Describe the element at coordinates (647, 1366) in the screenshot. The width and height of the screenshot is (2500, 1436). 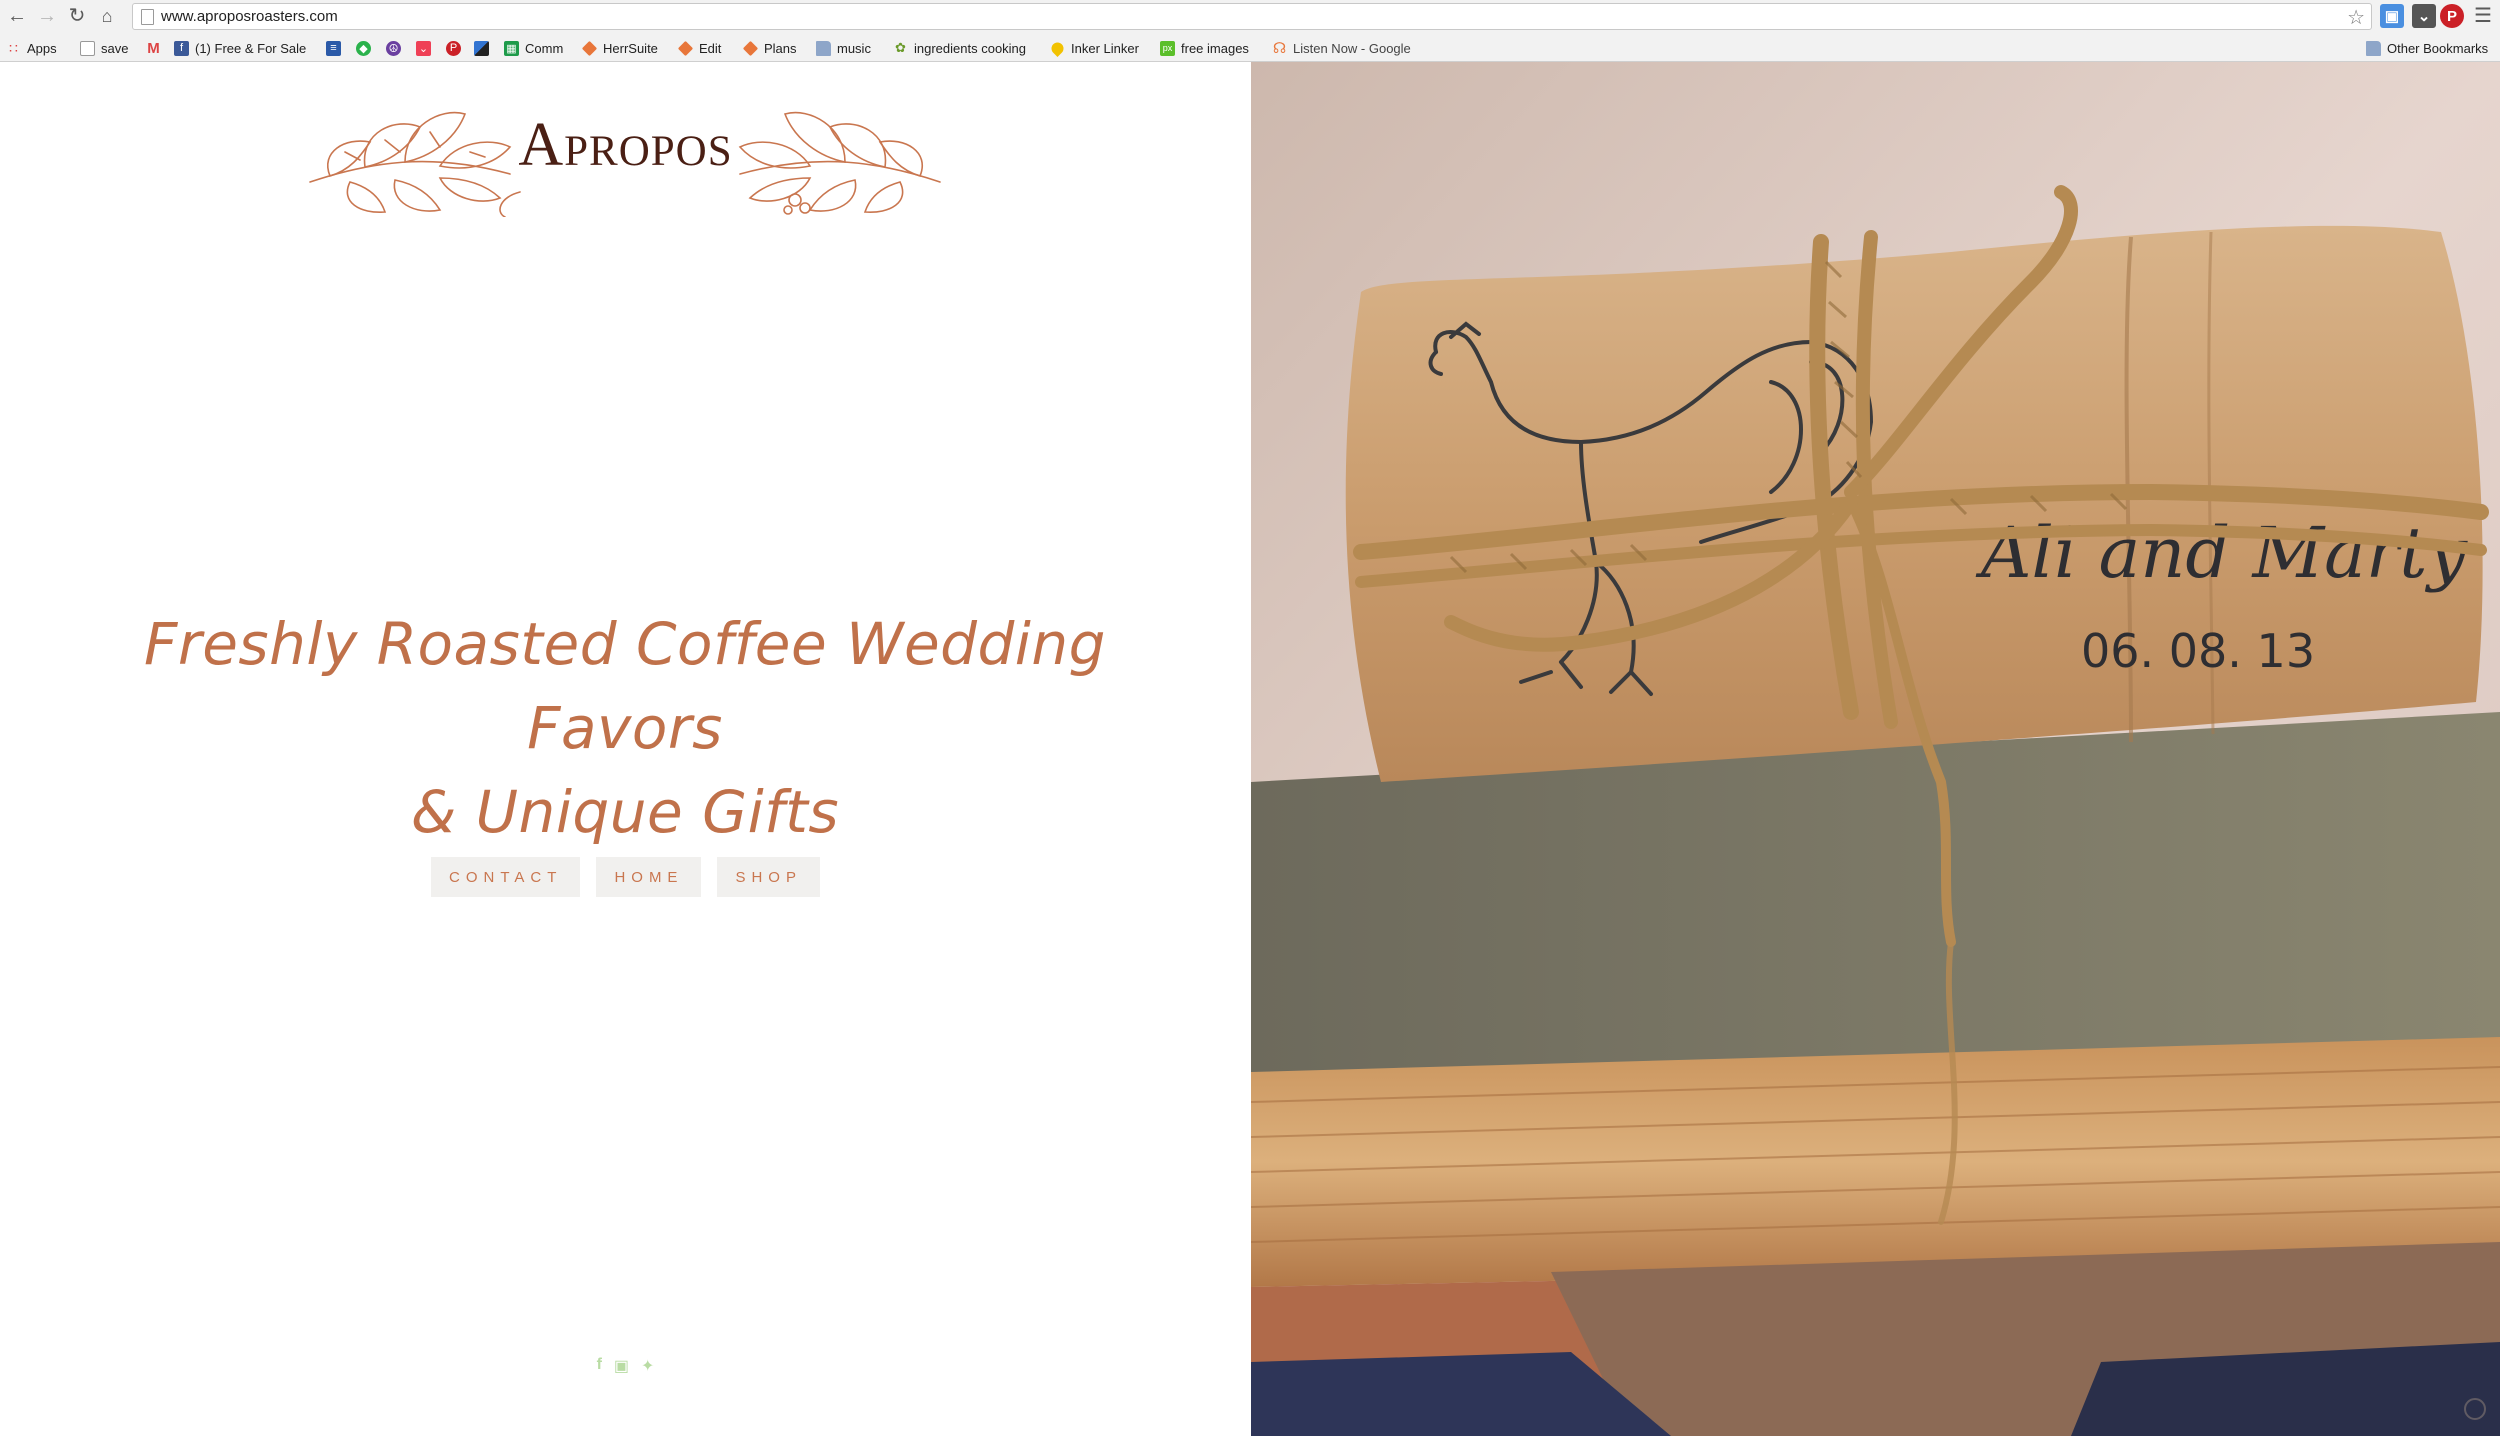
I see `twitter-icon: ✦` at that location.